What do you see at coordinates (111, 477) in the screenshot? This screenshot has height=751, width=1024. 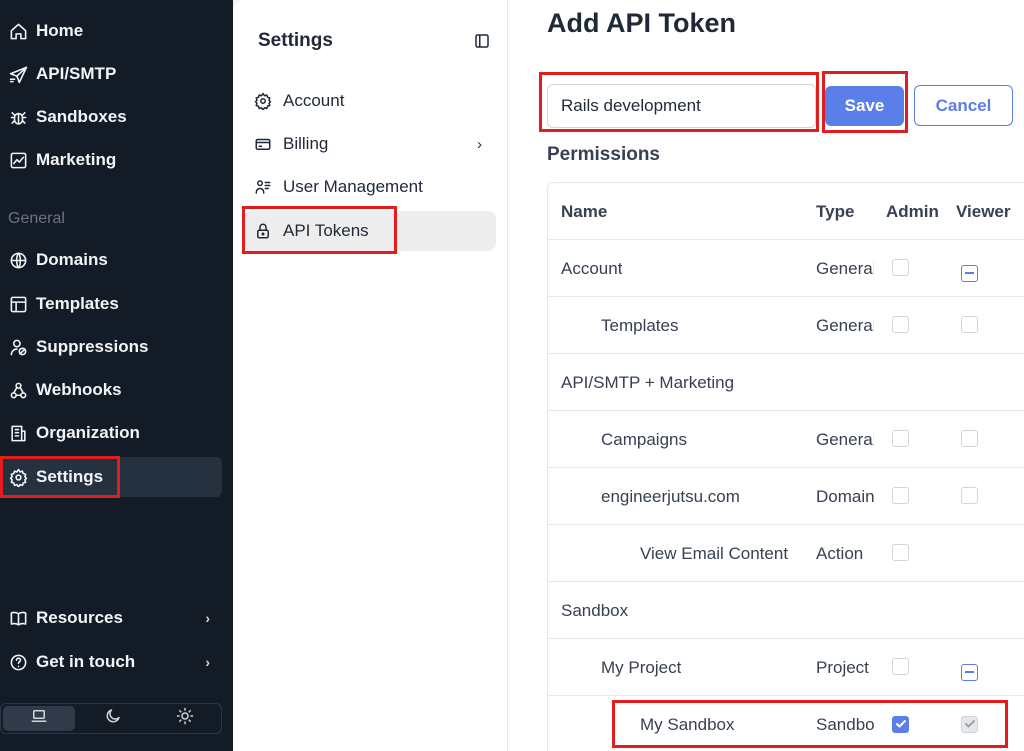 I see `nav-item-settings: Settings` at bounding box center [111, 477].